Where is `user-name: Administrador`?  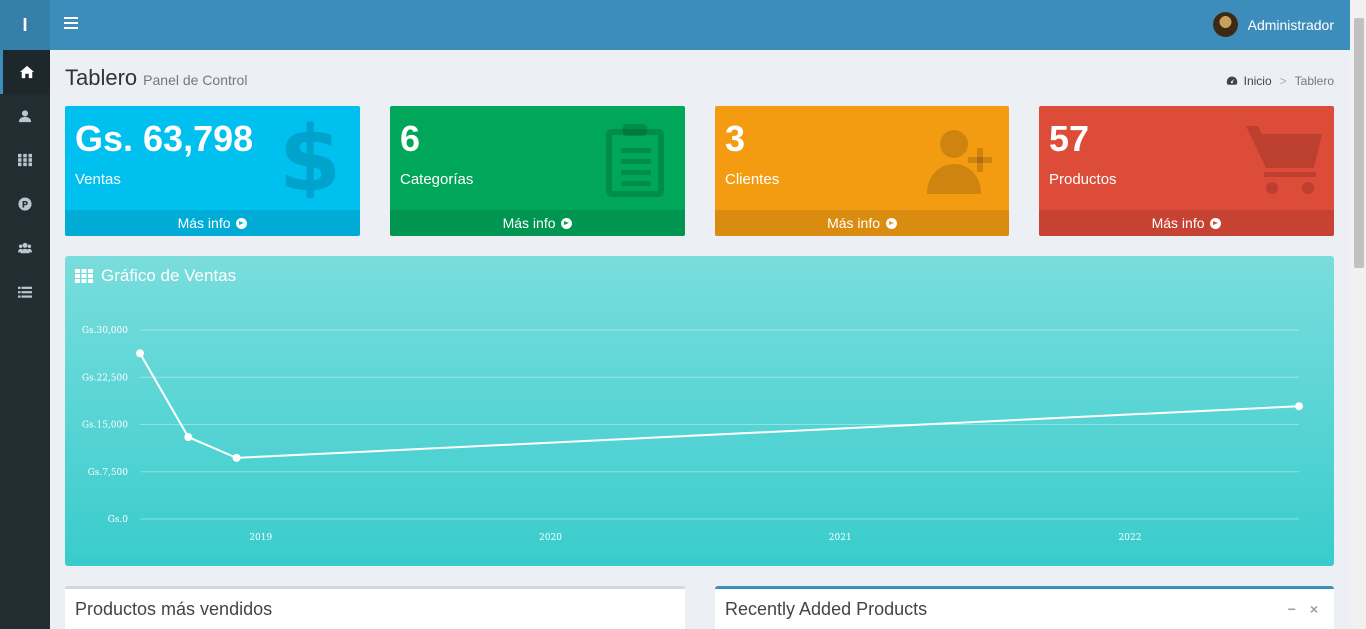
user-name: Administrador is located at coordinates (1290, 24).